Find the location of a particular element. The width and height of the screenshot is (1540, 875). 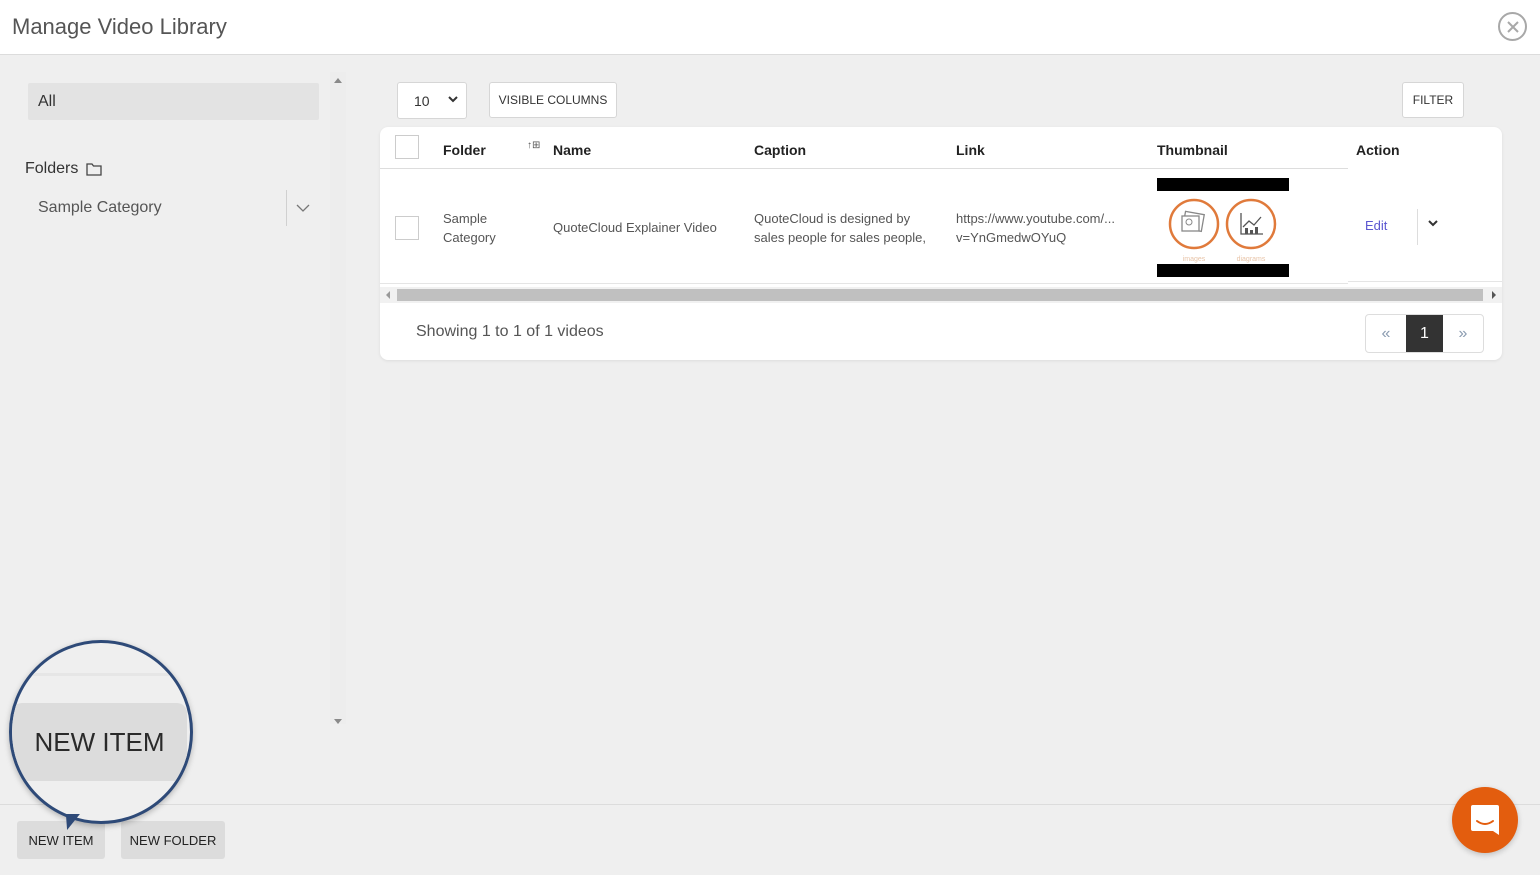

close-button is located at coordinates (1512, 26).